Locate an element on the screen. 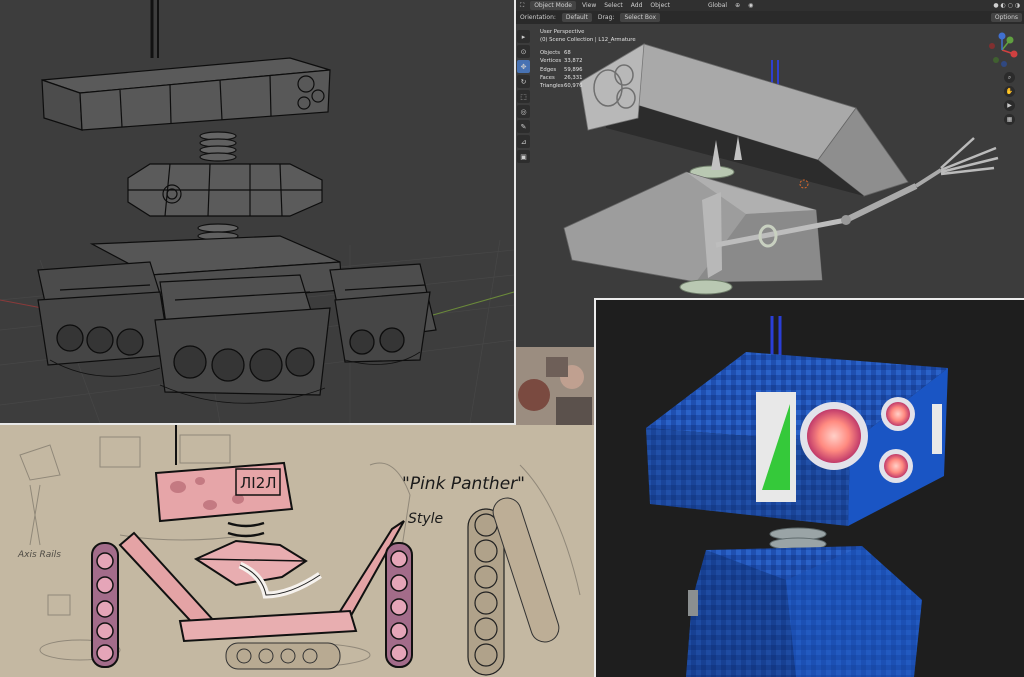  transform-orientation-dropdown: Global is located at coordinates (717, 5).